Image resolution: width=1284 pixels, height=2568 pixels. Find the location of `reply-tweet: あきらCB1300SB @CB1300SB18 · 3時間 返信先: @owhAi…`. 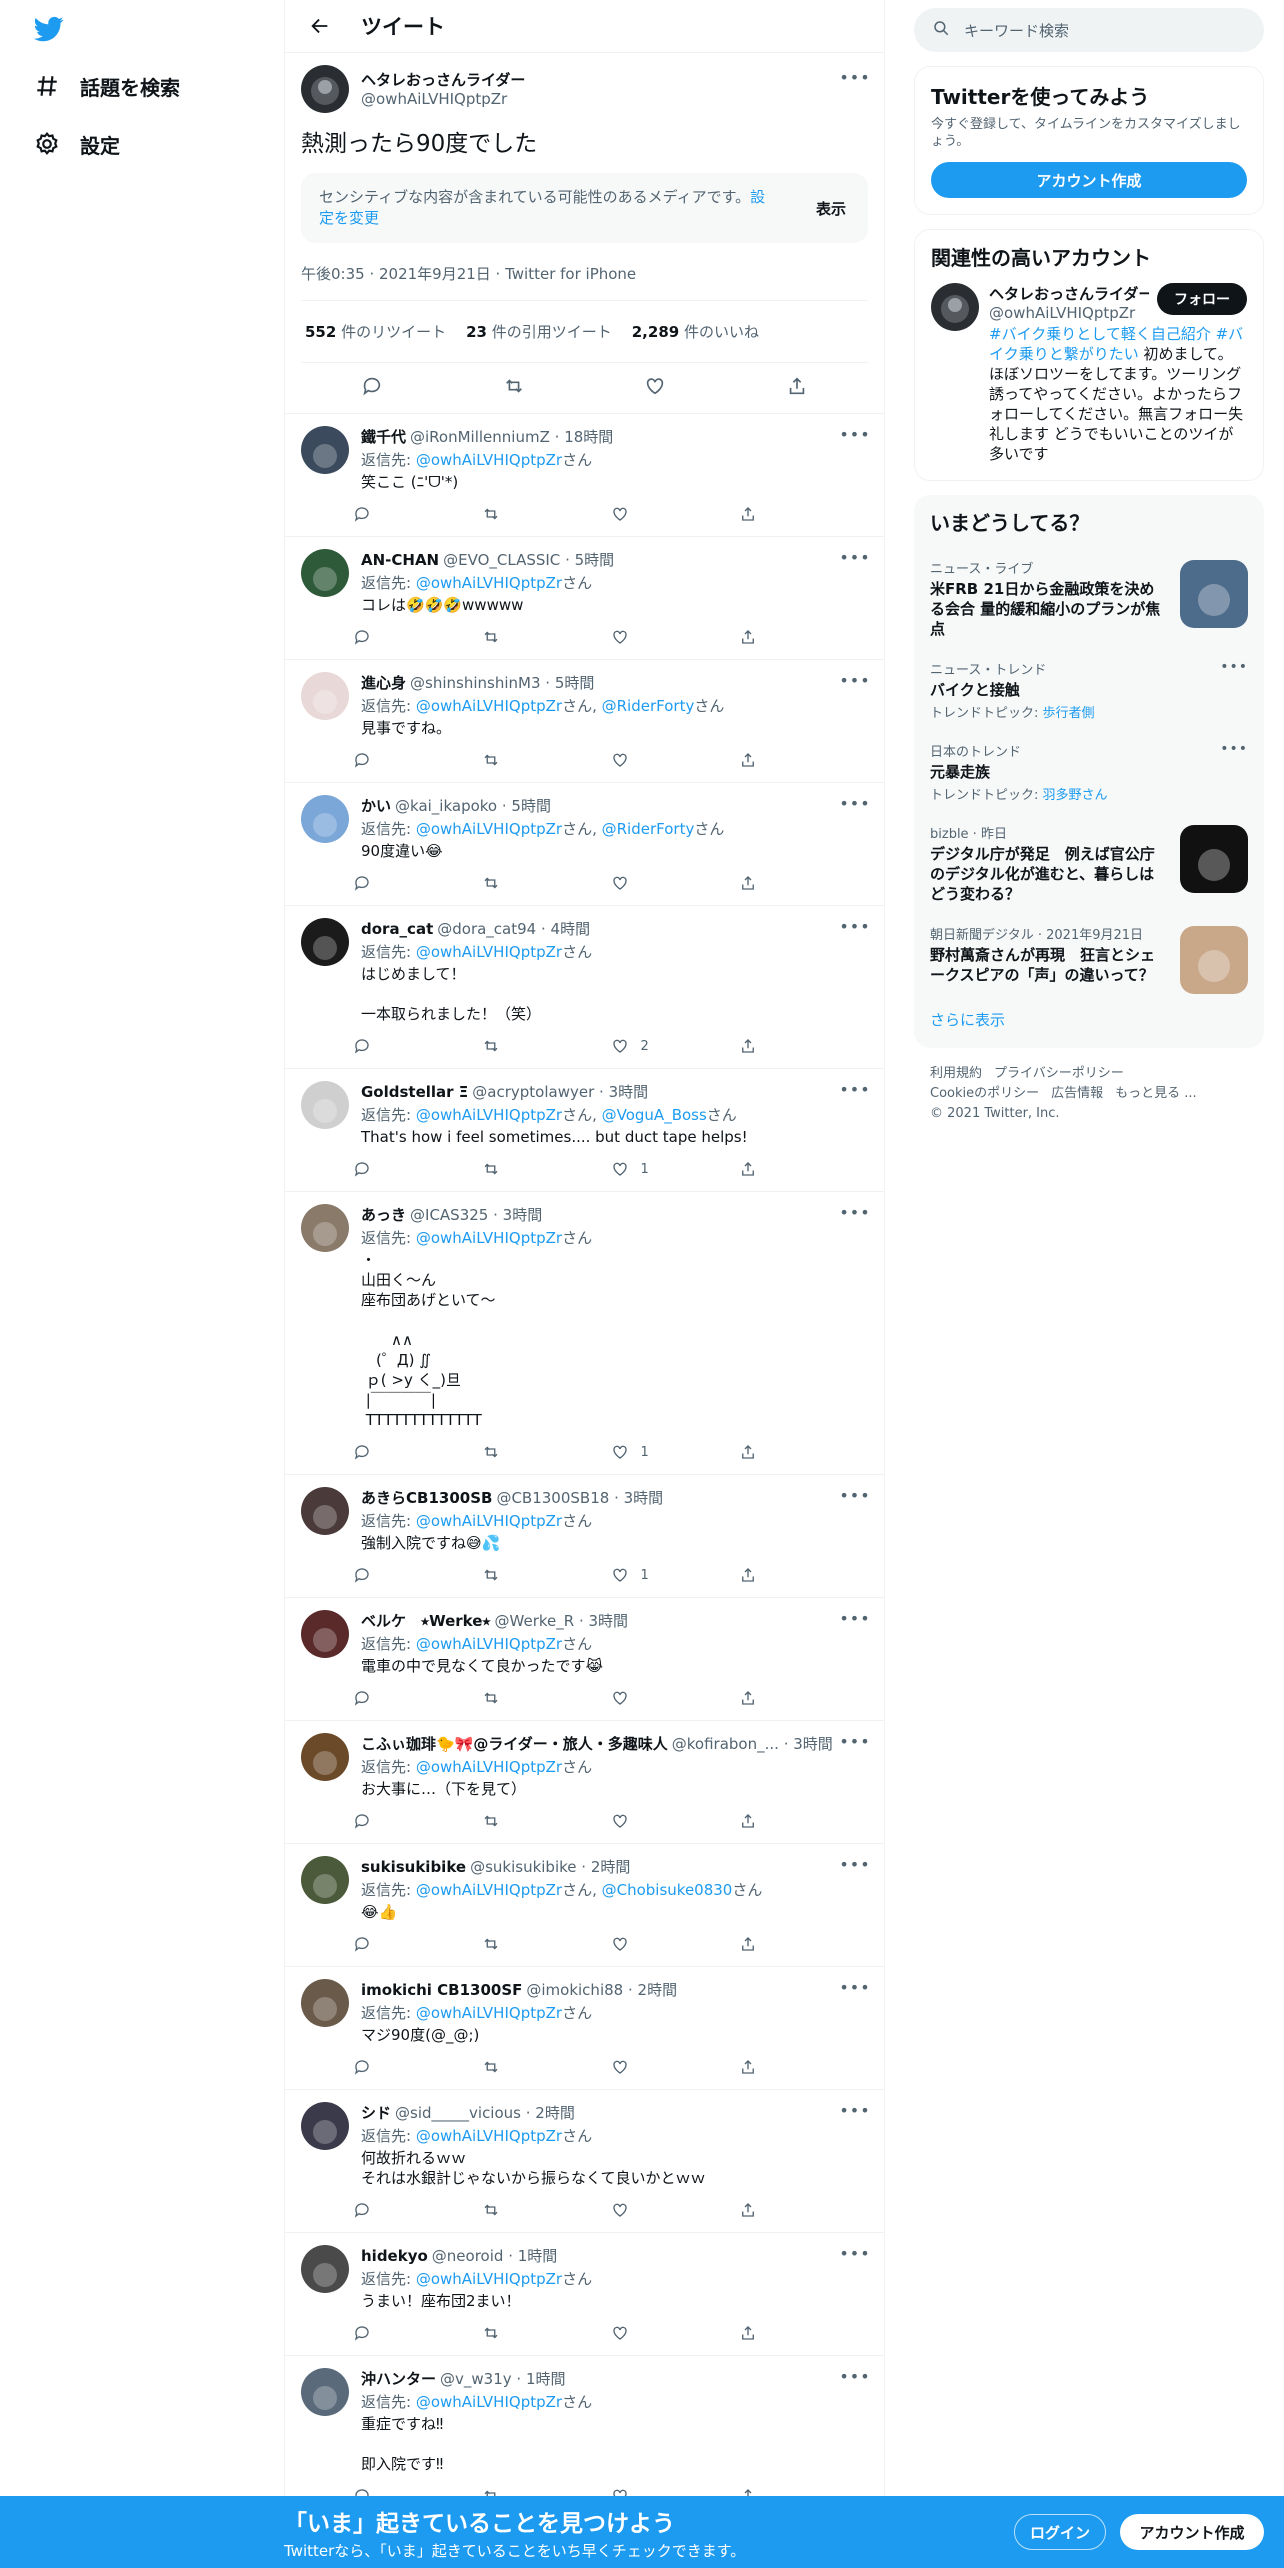

reply-tweet: あきらCB1300SB @CB1300SB18 · 3時間 返信先: @owhAi… is located at coordinates (584, 1536).